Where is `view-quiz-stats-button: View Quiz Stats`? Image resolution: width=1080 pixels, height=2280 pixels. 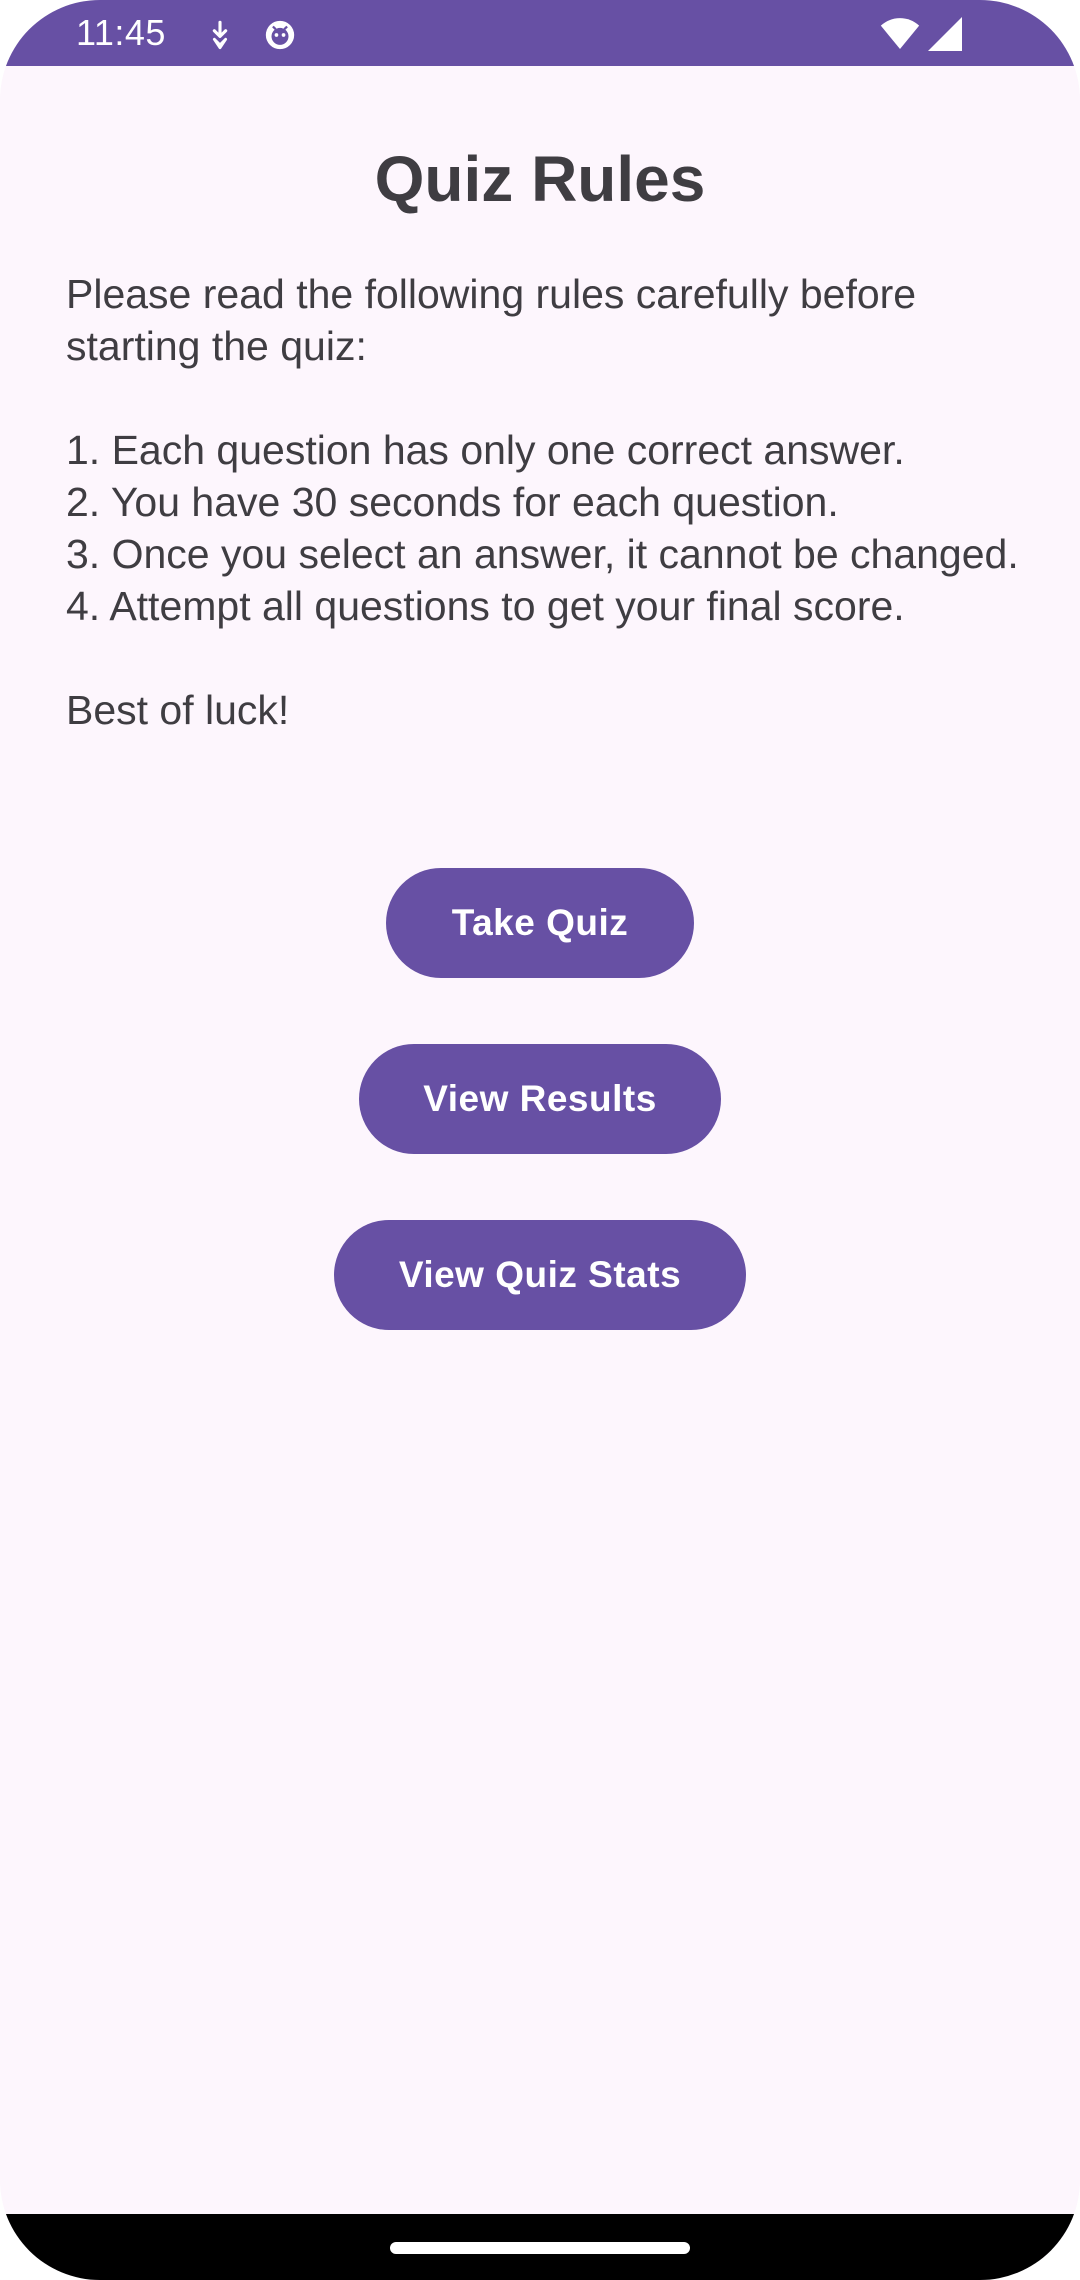
view-quiz-stats-button: View Quiz Stats is located at coordinates (540, 1275).